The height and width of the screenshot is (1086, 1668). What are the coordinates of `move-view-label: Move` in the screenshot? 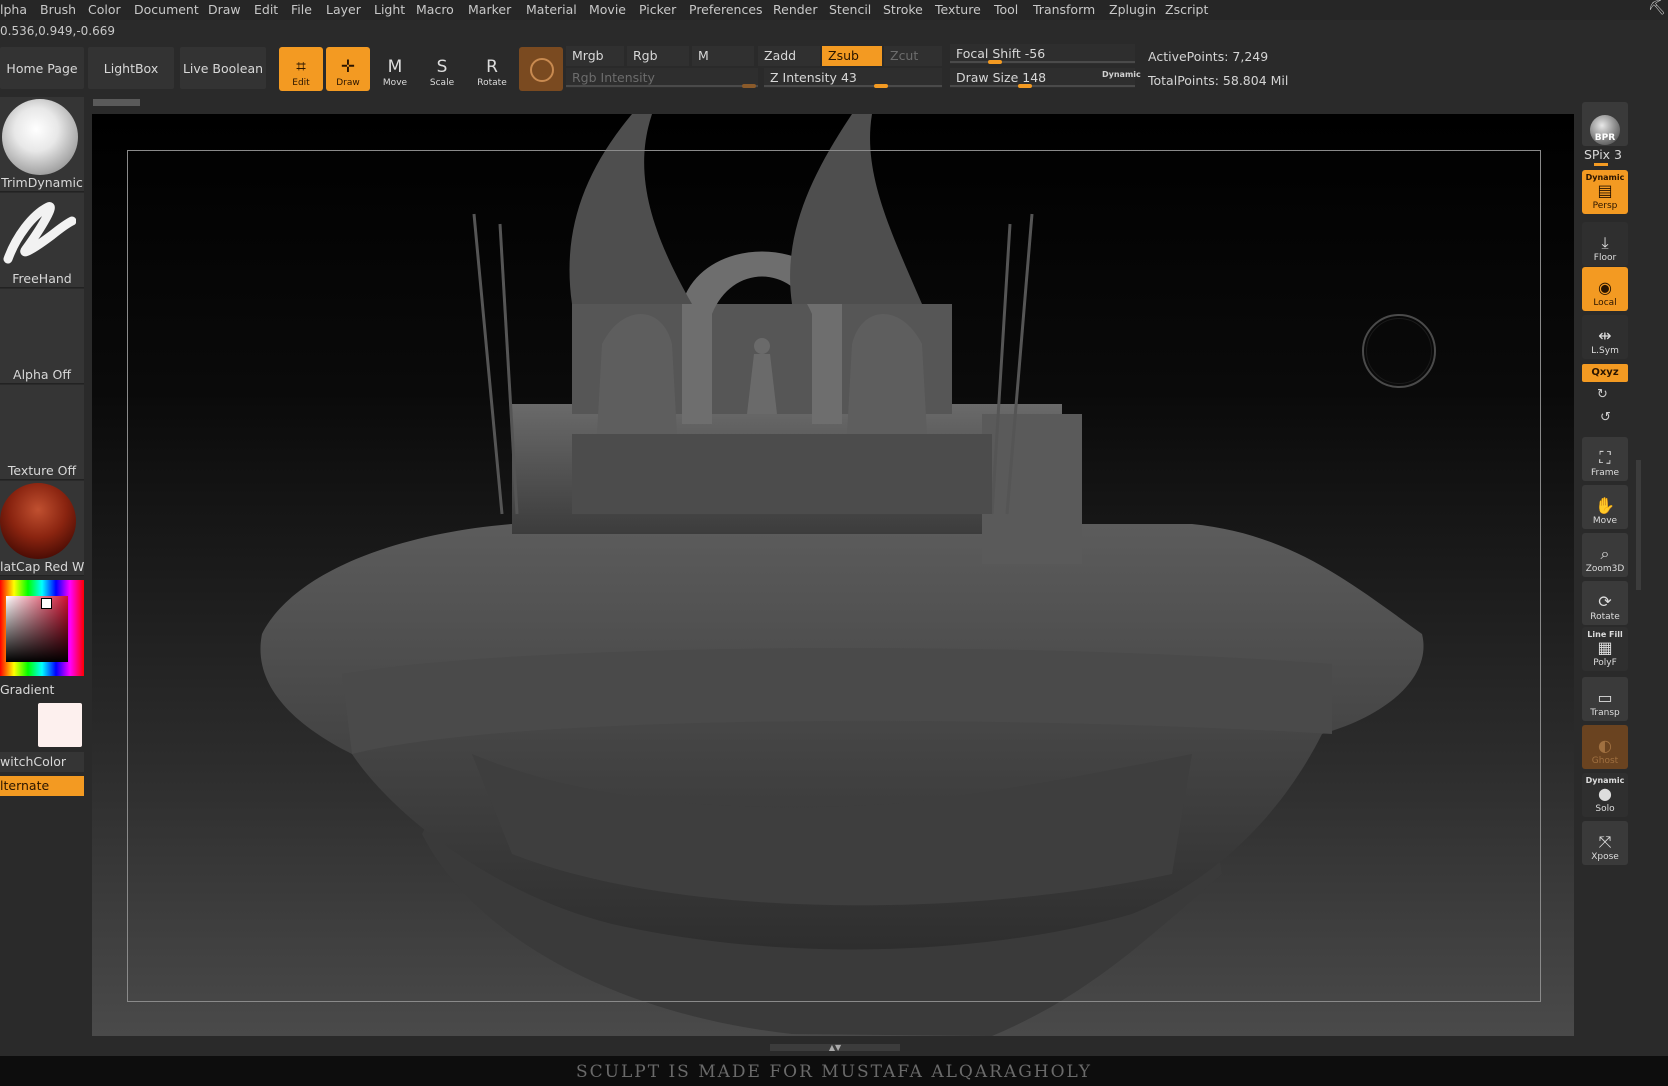 It's located at (1605, 521).